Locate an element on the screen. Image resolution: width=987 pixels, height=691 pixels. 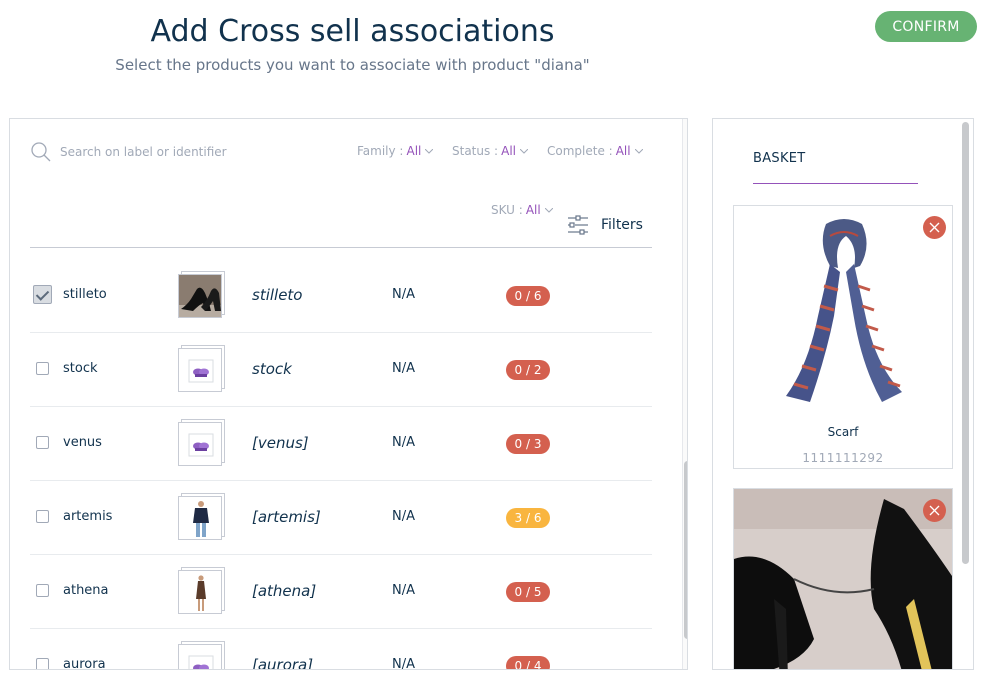
row-identifier: aurora is located at coordinates (84, 663).